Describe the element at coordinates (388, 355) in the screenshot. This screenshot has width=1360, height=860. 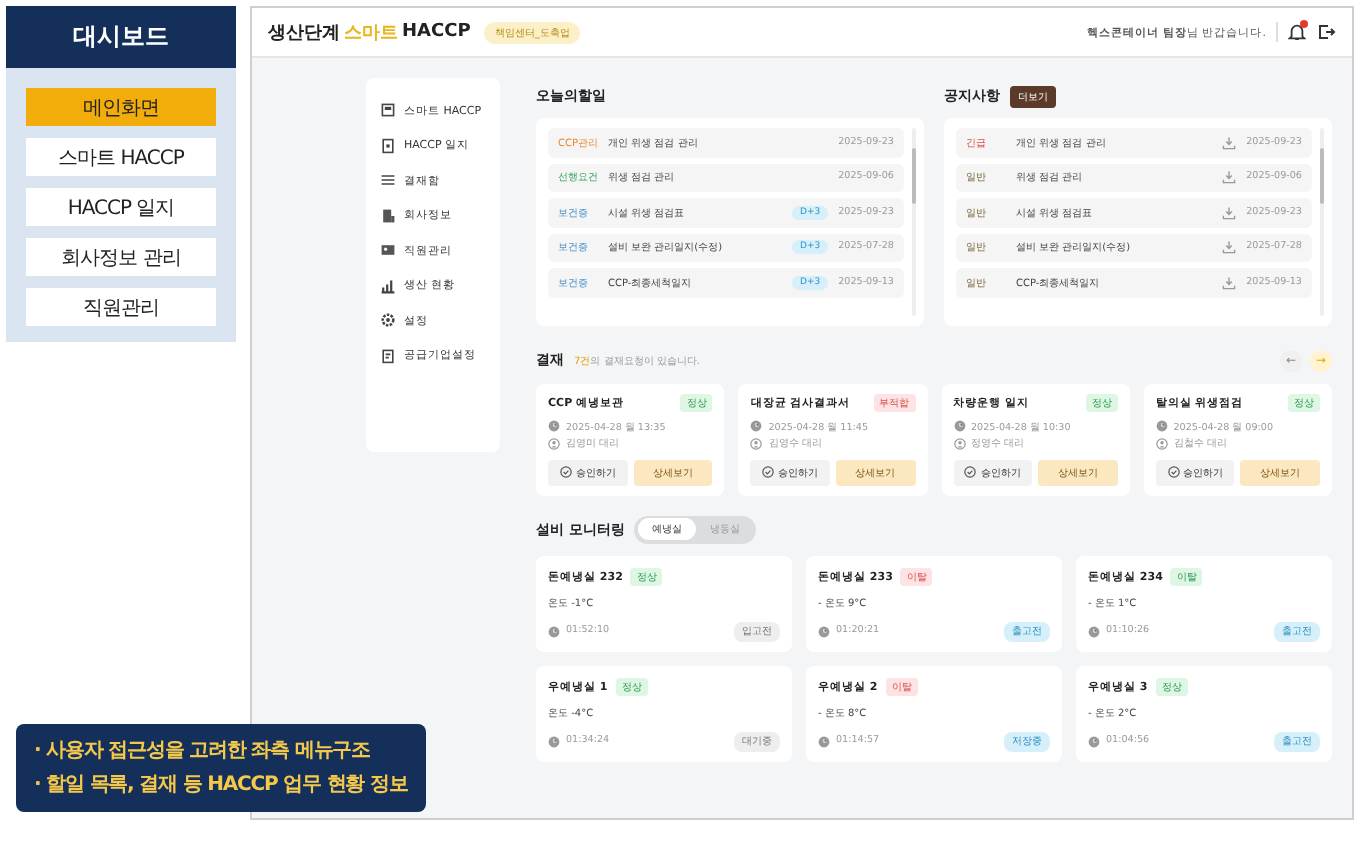
I see `clipboard-icon` at that location.